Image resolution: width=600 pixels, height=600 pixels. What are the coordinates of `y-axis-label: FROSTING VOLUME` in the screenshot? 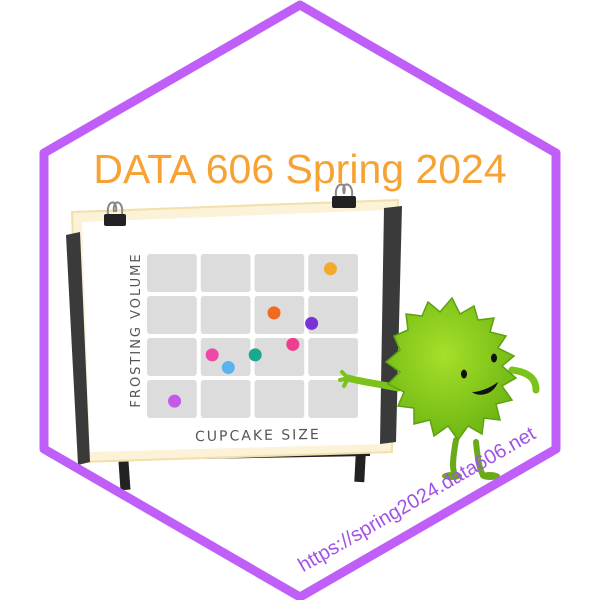 It's located at (136, 329).